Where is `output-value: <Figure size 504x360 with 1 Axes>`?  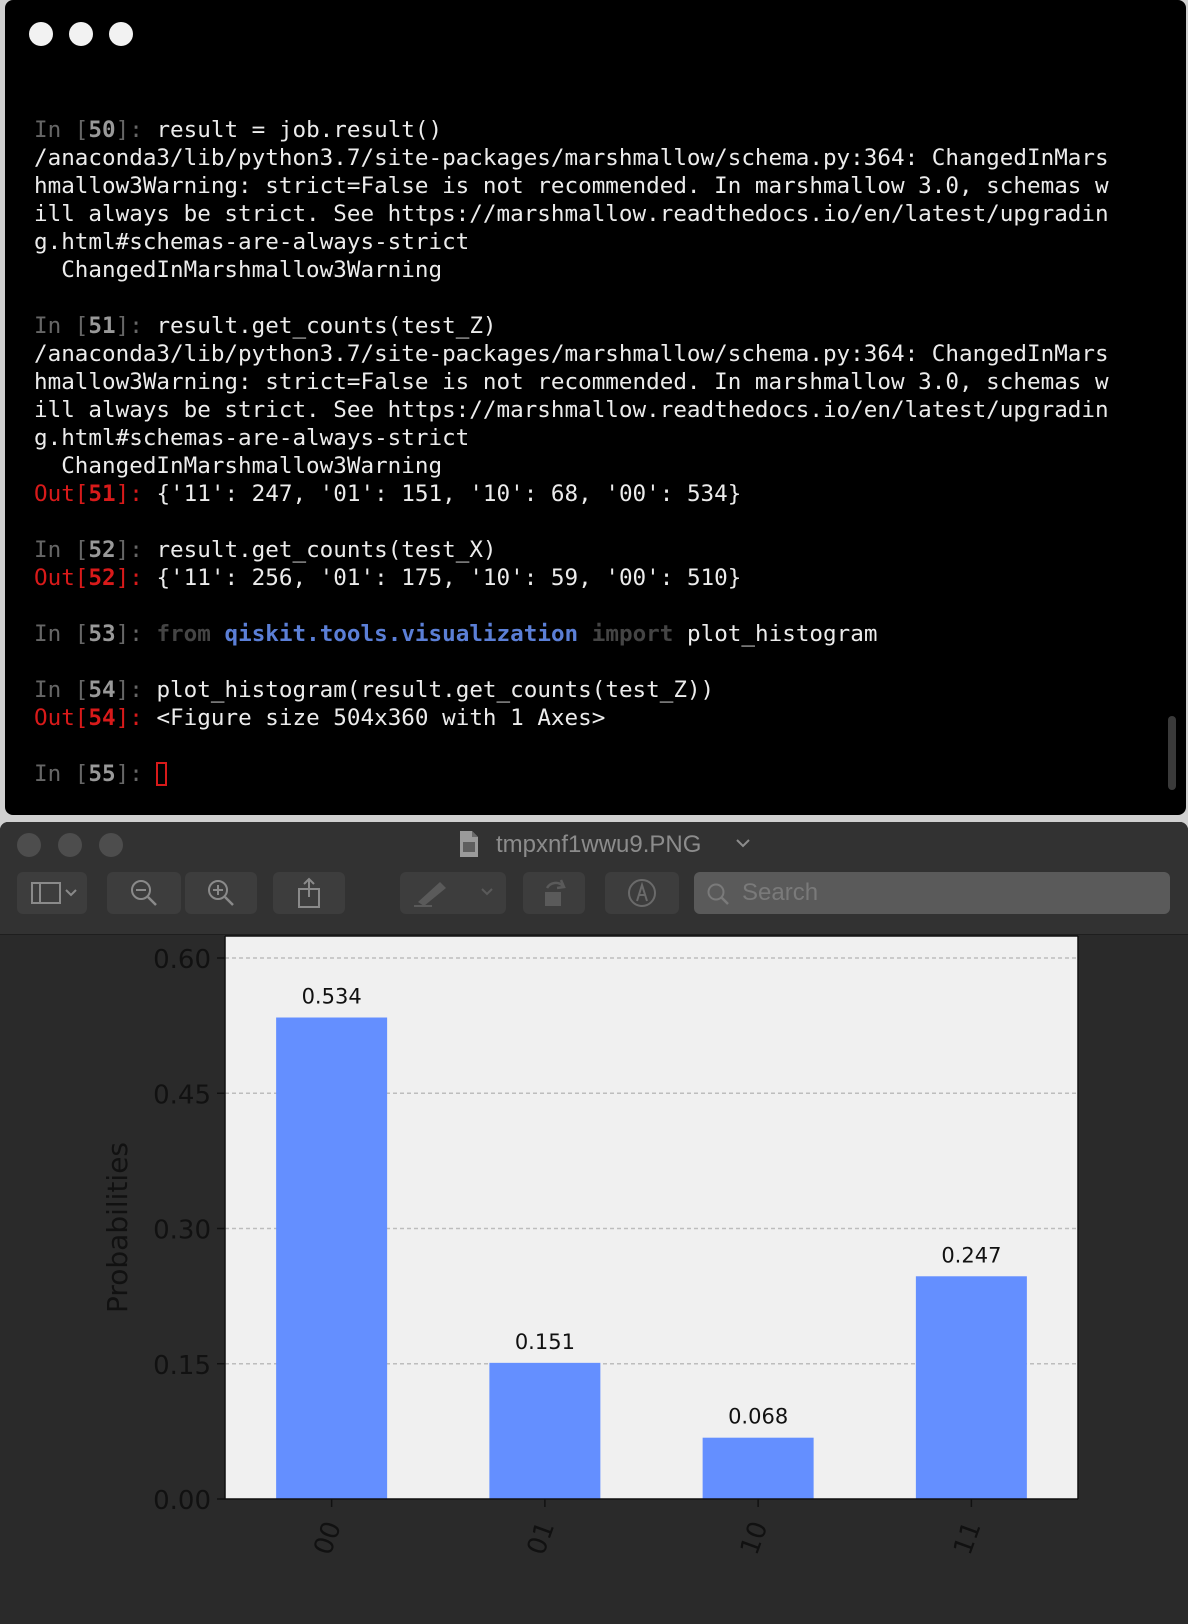
output-value: <Figure size 504x360 with 1 Axes> is located at coordinates (381, 718).